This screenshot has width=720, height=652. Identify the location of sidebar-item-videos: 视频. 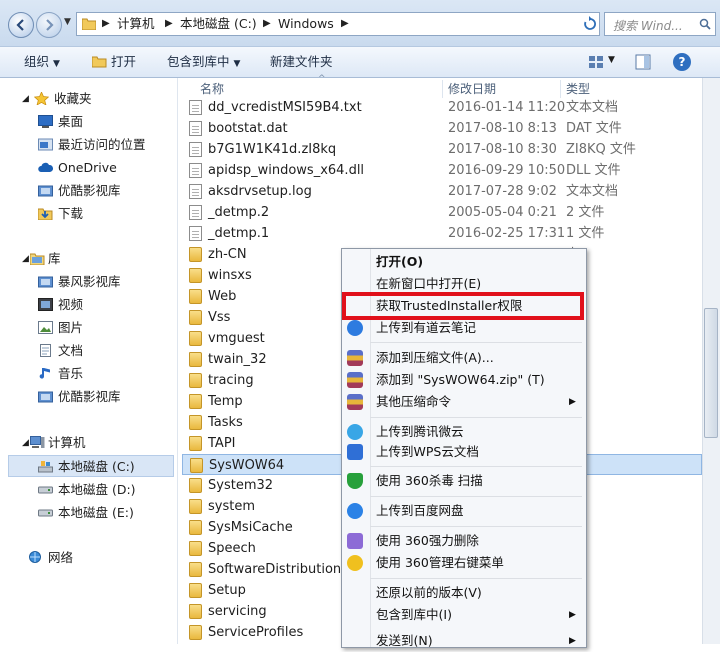
(88, 305).